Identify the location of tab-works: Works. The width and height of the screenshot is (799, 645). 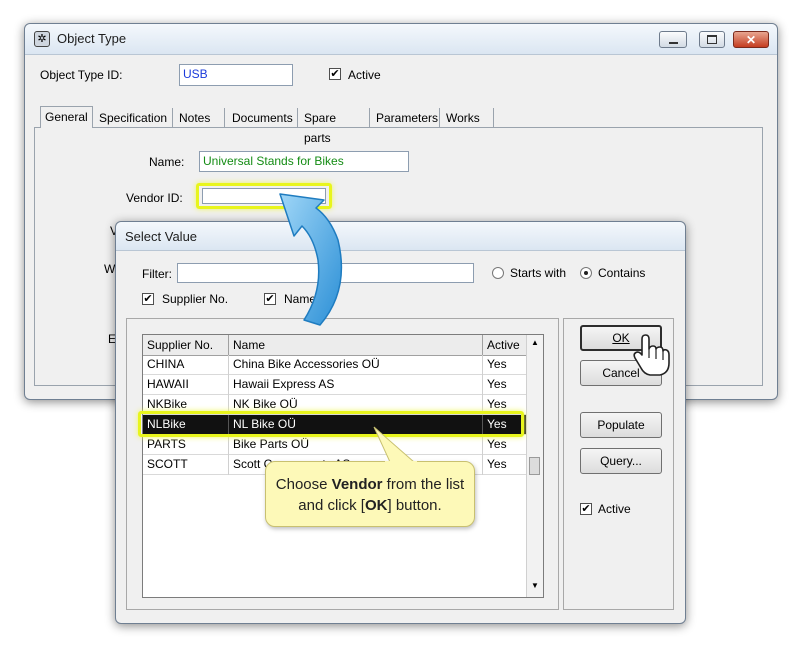
(468, 118).